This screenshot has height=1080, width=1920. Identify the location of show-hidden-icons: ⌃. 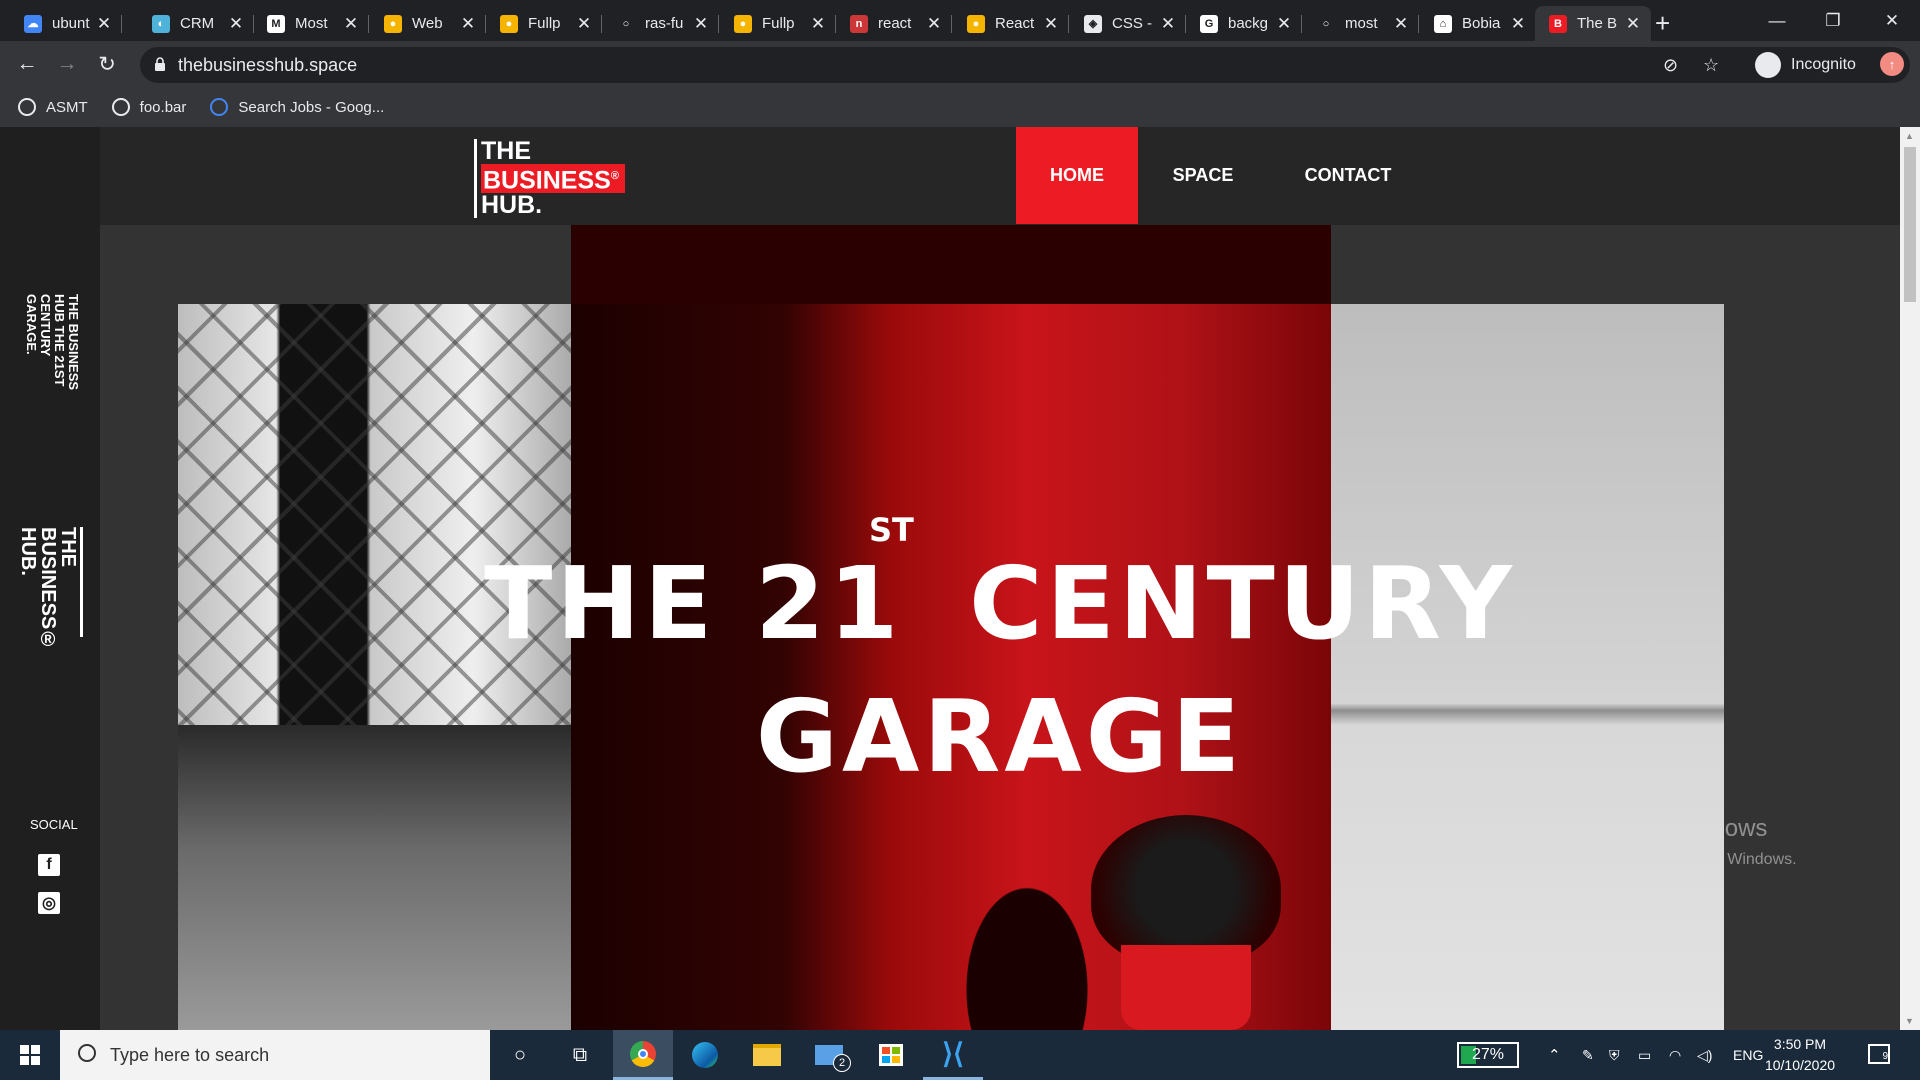
(1554, 1055).